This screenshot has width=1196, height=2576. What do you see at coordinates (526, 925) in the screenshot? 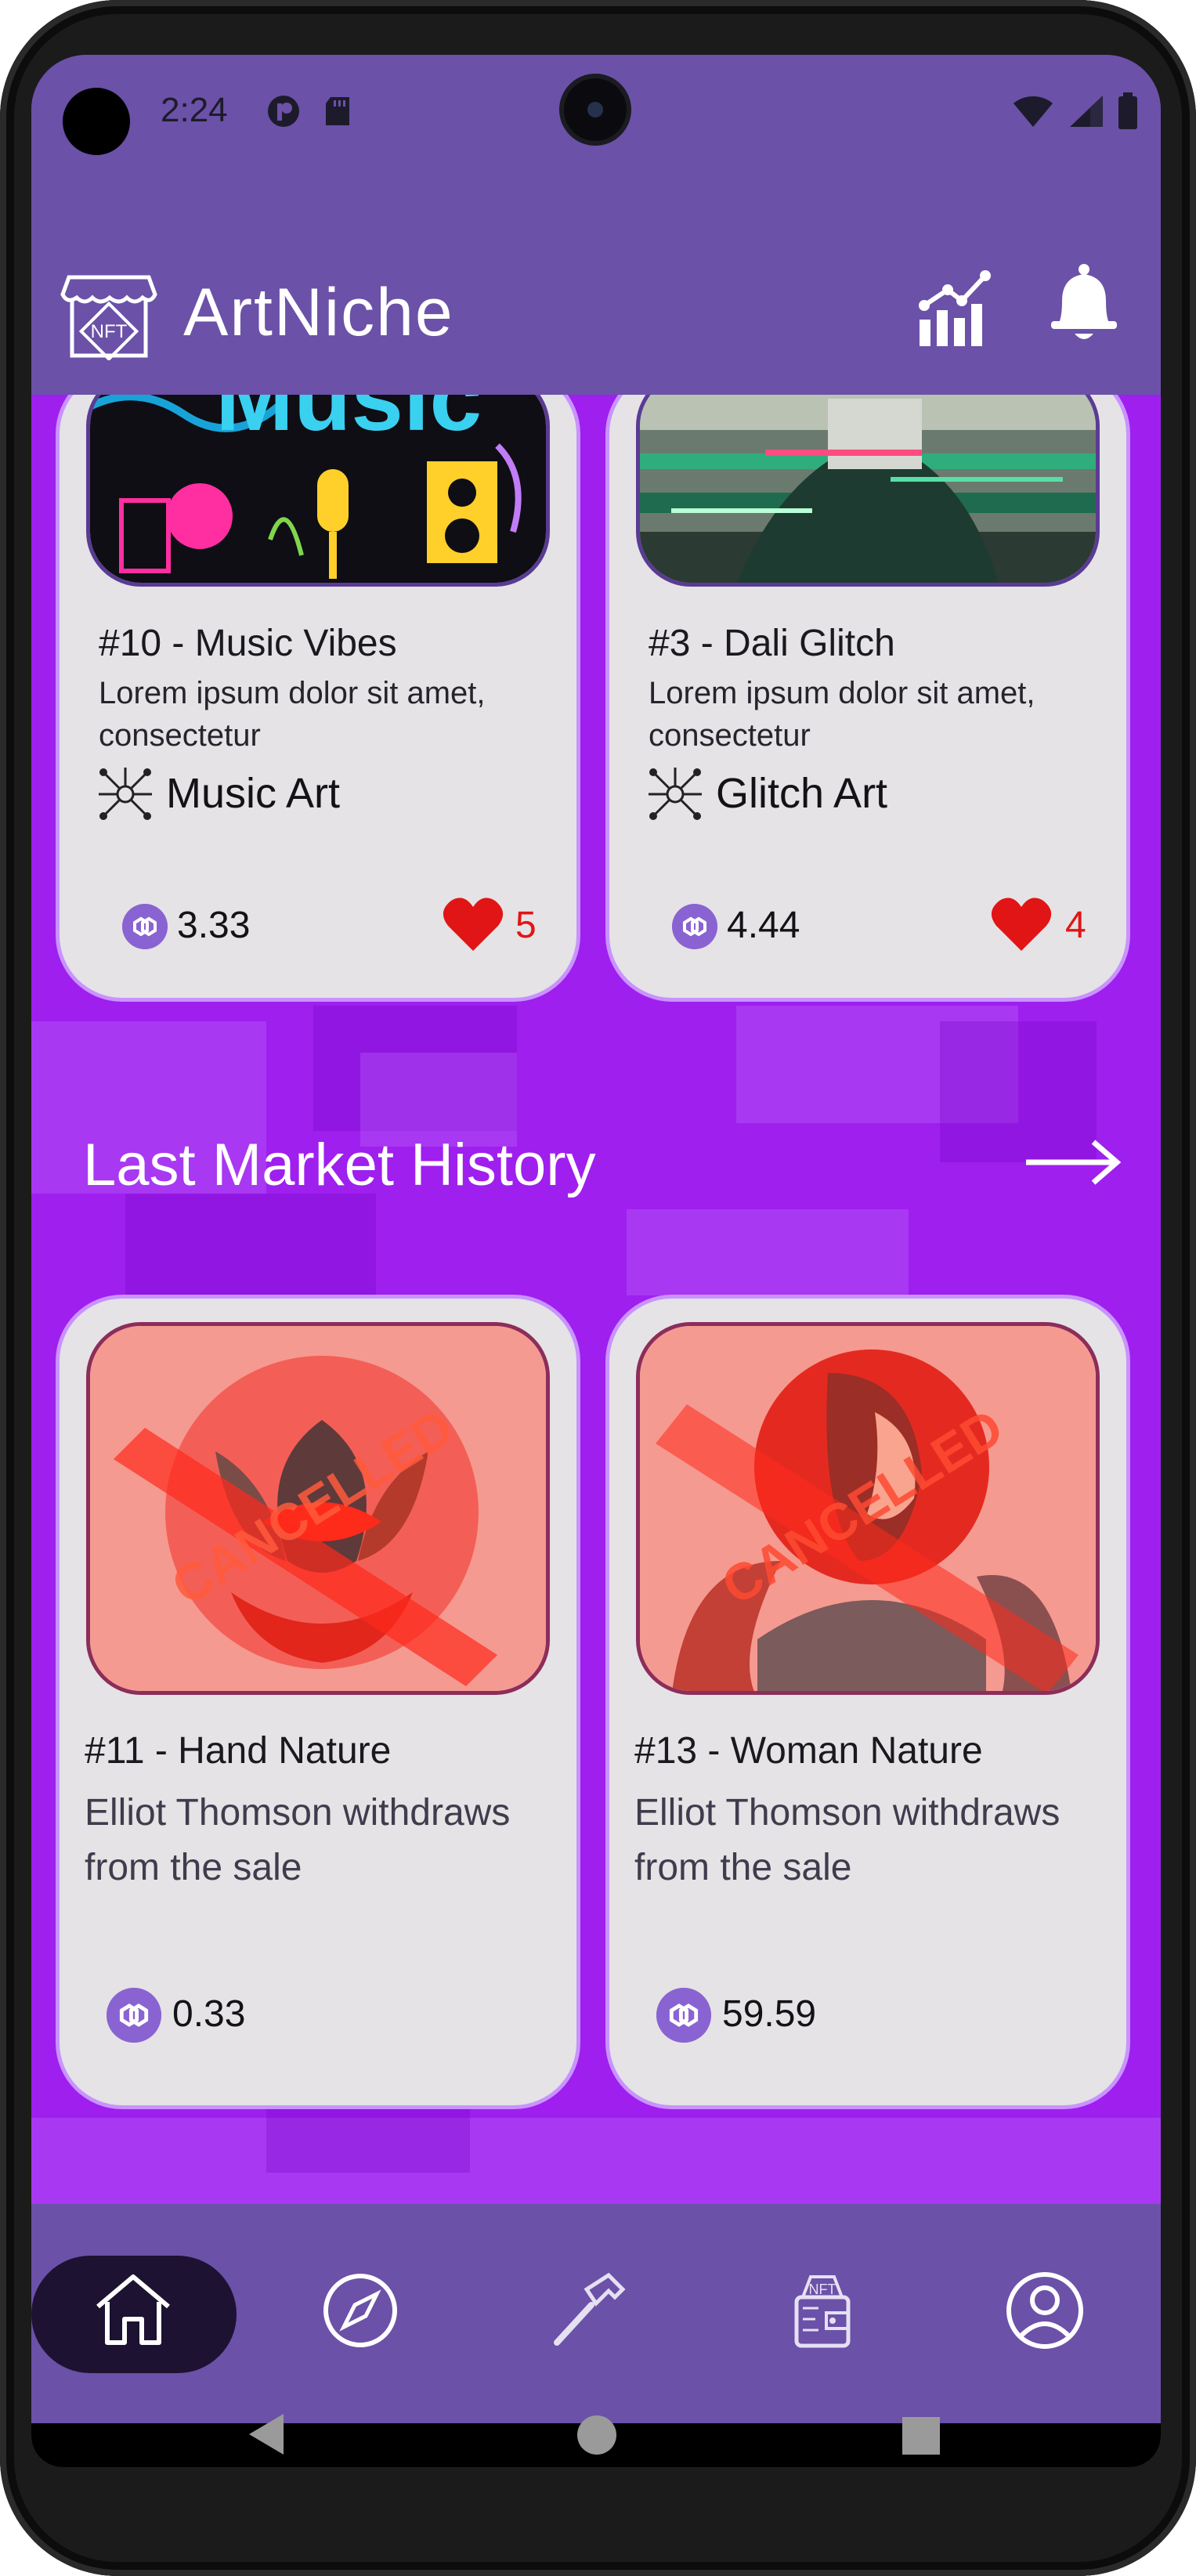
I see `likes-count: 5` at bounding box center [526, 925].